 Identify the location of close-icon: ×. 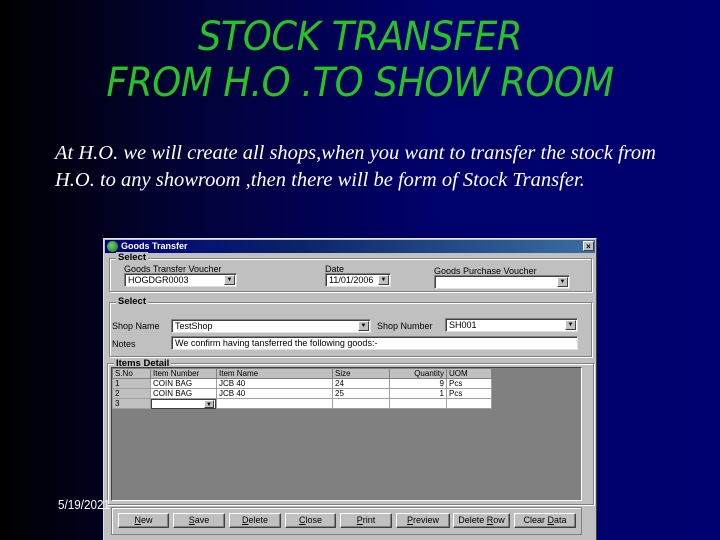
(588, 246).